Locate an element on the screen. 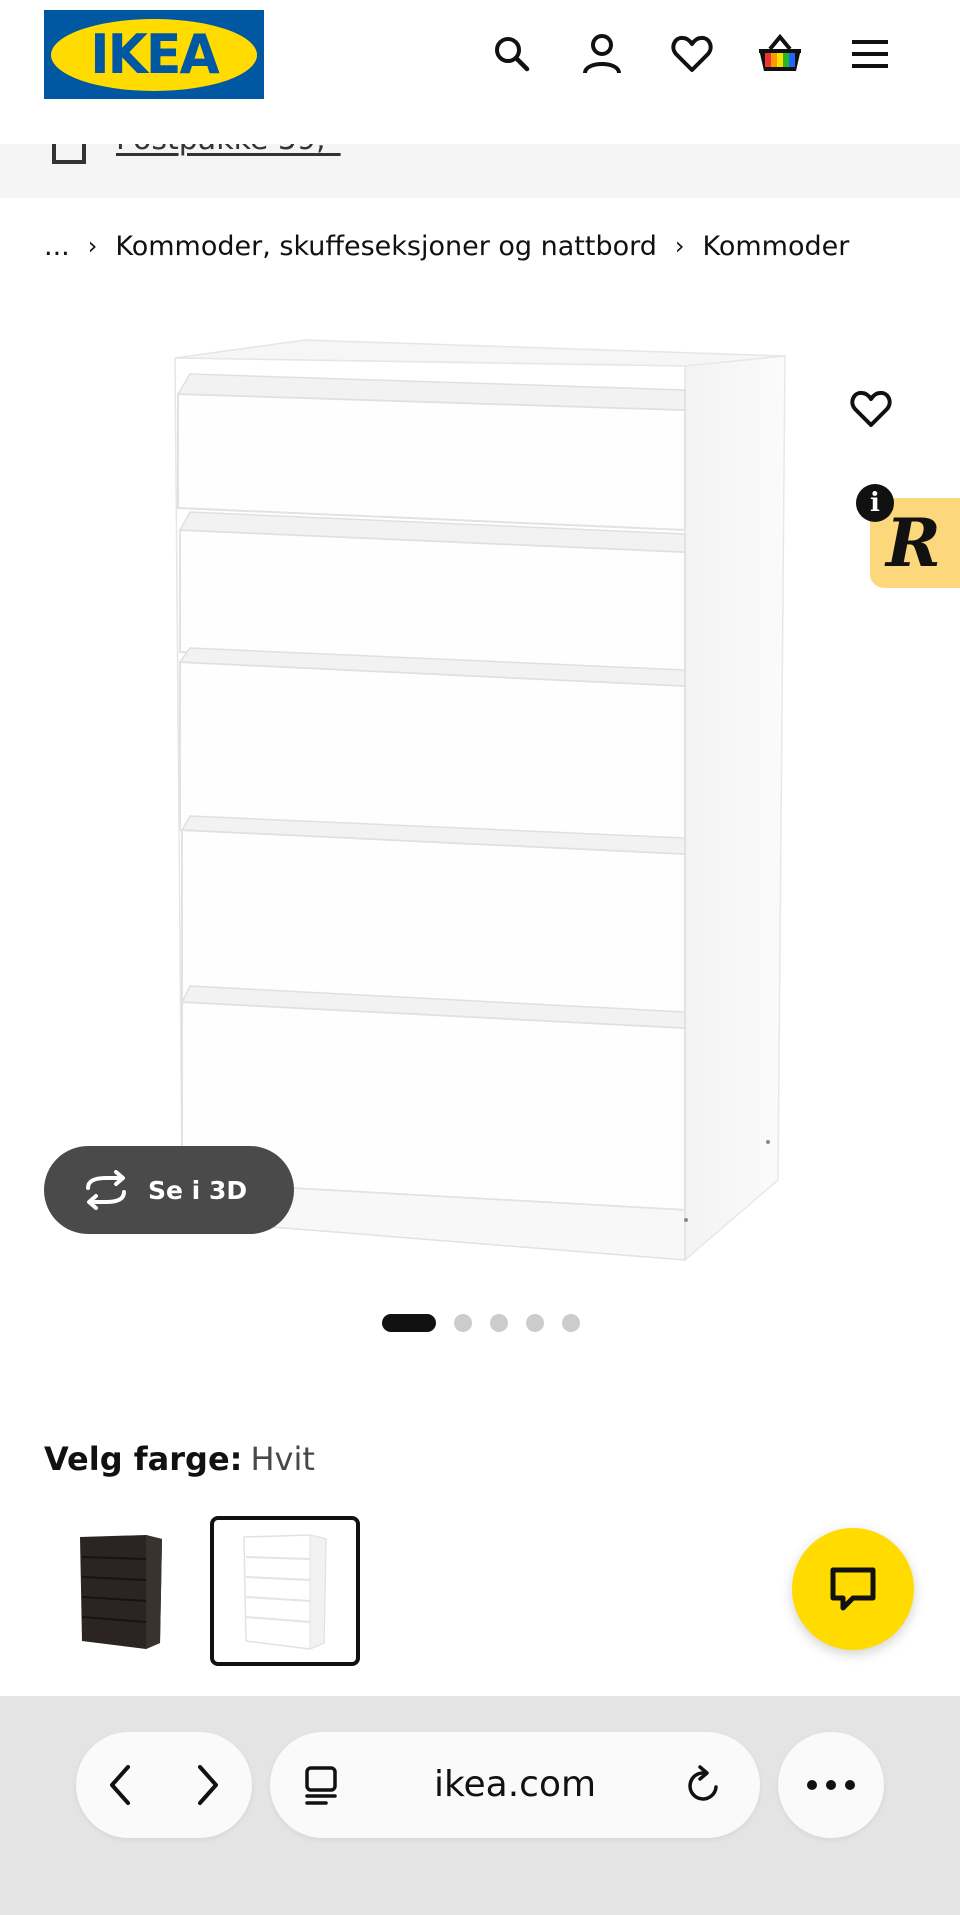  color-label: Velg farge: is located at coordinates (143, 1459).